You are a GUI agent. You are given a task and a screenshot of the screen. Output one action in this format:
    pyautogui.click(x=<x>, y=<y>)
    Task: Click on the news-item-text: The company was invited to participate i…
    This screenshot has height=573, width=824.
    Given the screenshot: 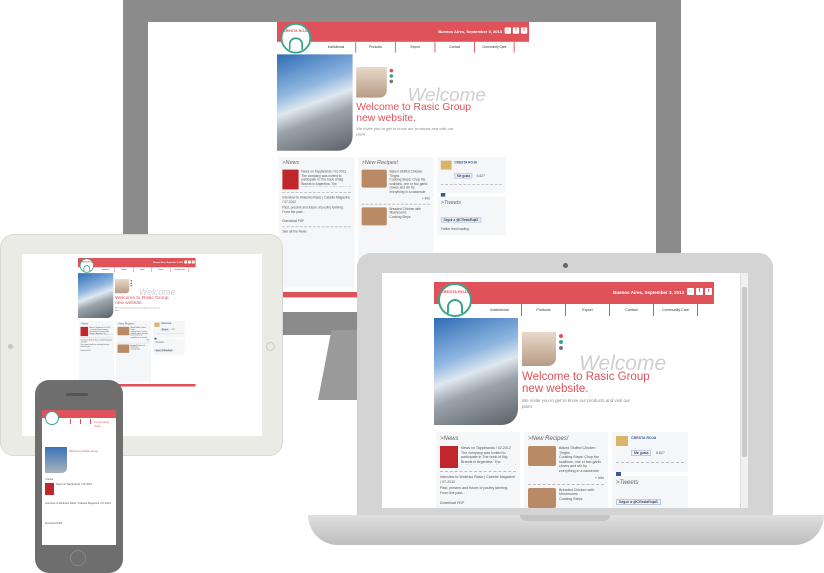 What is the action you would take?
    pyautogui.click(x=488, y=457)
    